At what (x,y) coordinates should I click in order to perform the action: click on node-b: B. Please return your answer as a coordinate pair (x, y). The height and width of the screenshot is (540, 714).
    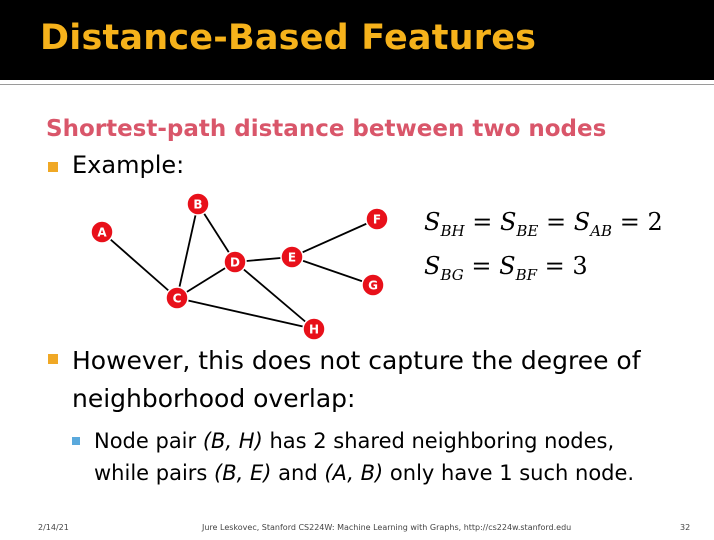
    Looking at the image, I should click on (198, 204).